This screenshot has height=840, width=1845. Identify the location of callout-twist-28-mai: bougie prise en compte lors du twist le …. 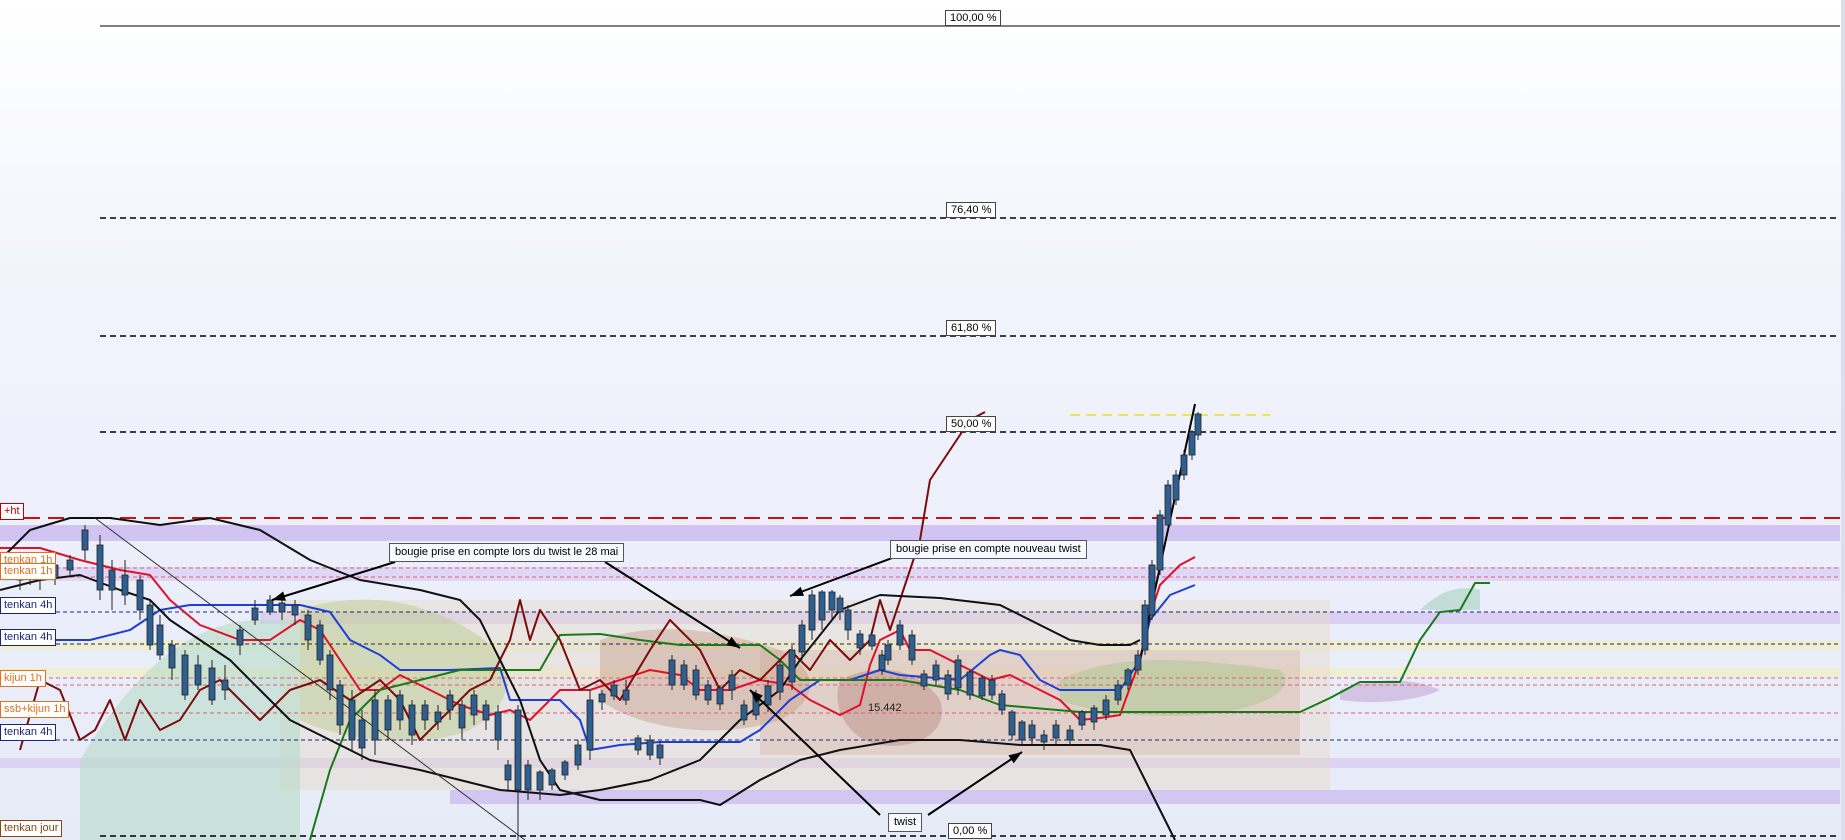
(507, 552).